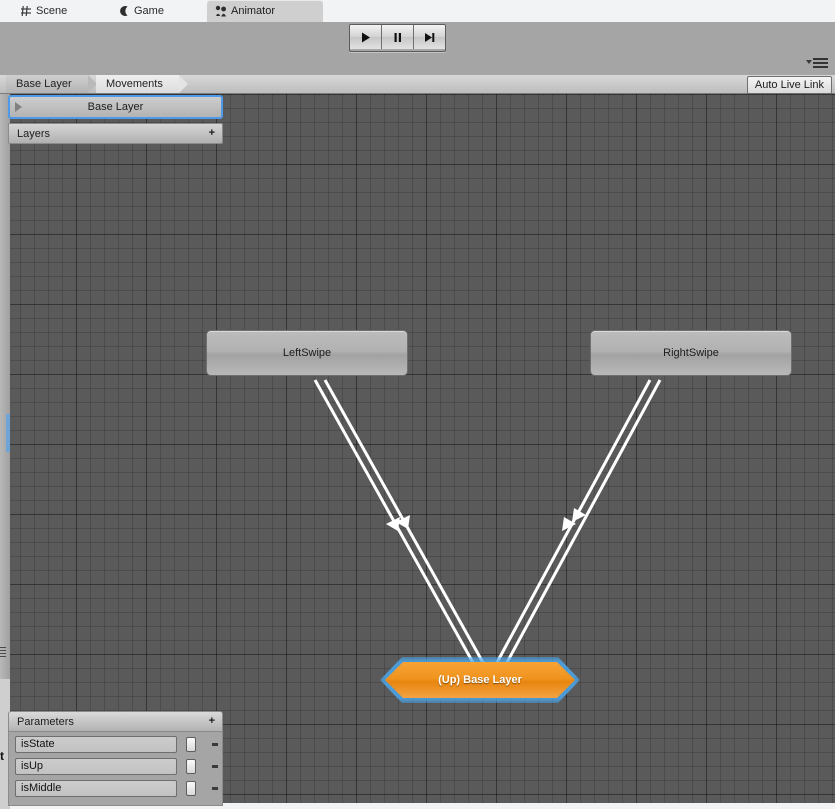  I want to click on state-node-left-swipe-label: LeftSwipe, so click(307, 353).